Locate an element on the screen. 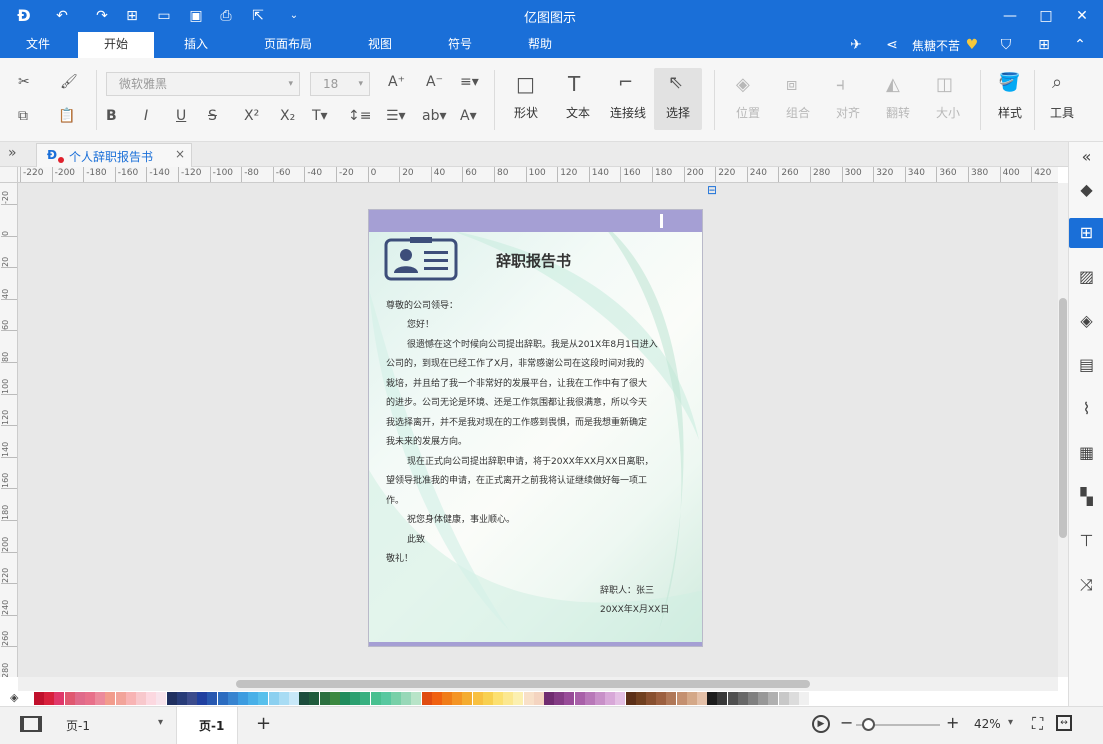 This screenshot has width=1103, height=744. vertical-scrollbar is located at coordinates (1063, 430).